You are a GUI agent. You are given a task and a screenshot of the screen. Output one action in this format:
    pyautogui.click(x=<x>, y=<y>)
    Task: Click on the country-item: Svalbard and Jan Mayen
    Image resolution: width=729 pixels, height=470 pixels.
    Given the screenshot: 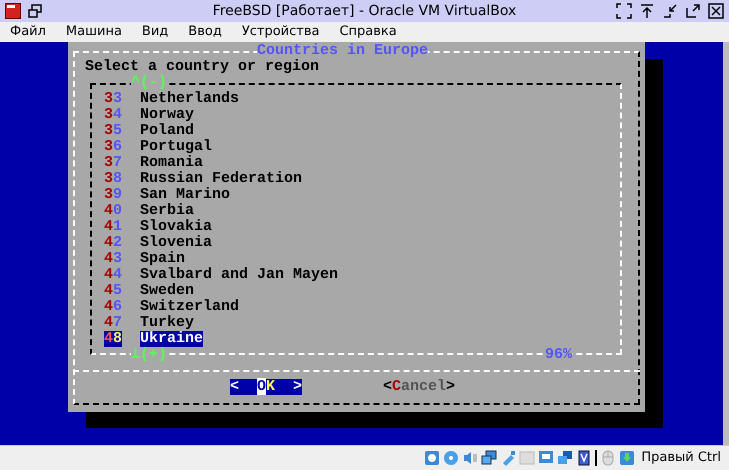 What is the action you would take?
    pyautogui.click(x=239, y=275)
    